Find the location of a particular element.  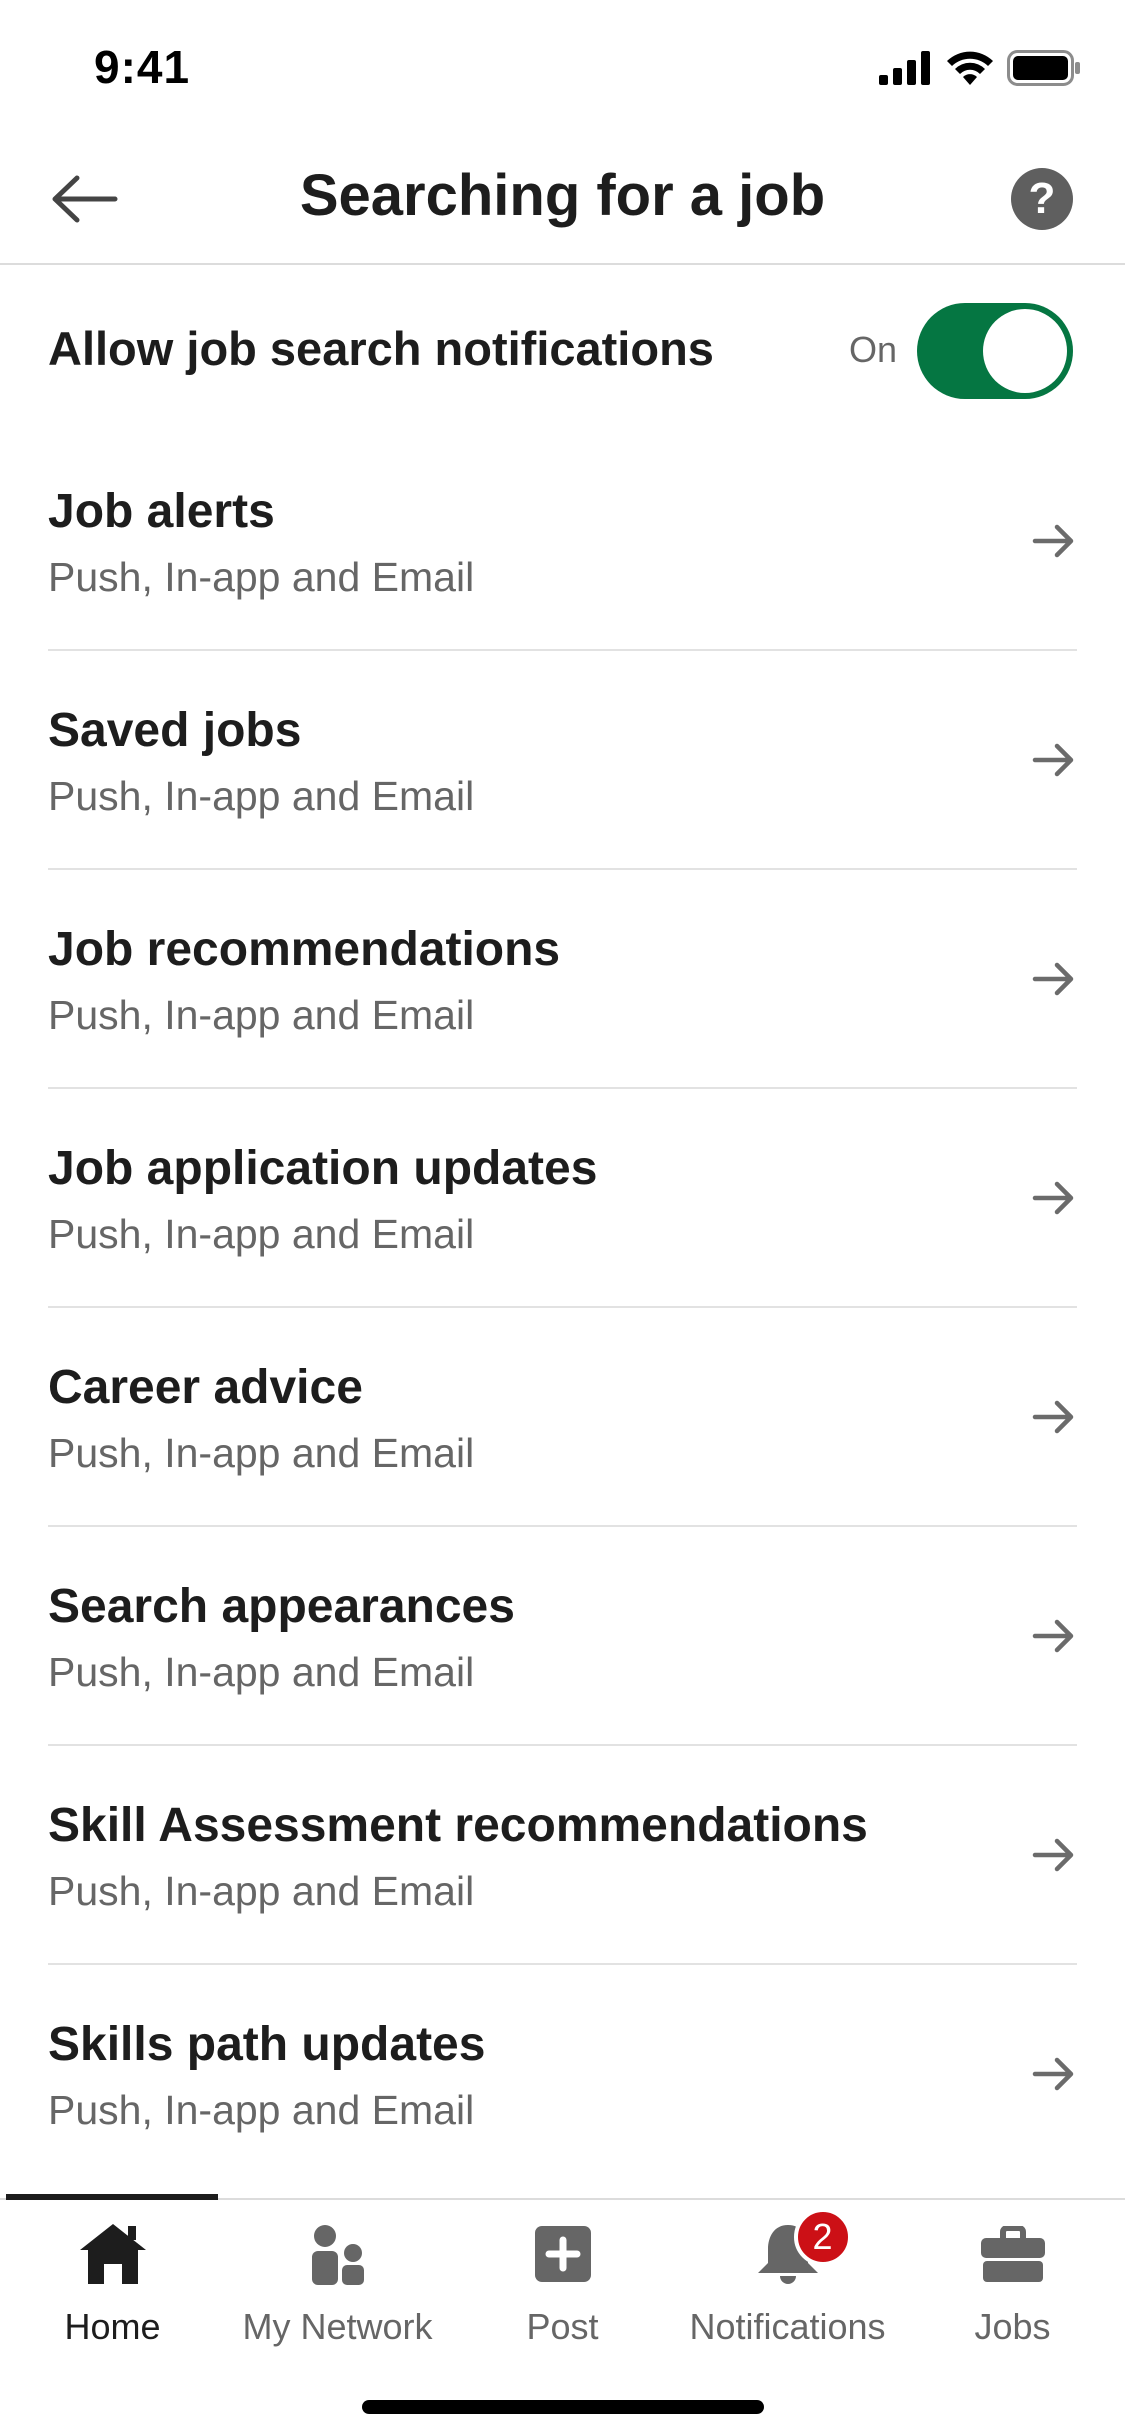

wifi-icon is located at coordinates (970, 68).